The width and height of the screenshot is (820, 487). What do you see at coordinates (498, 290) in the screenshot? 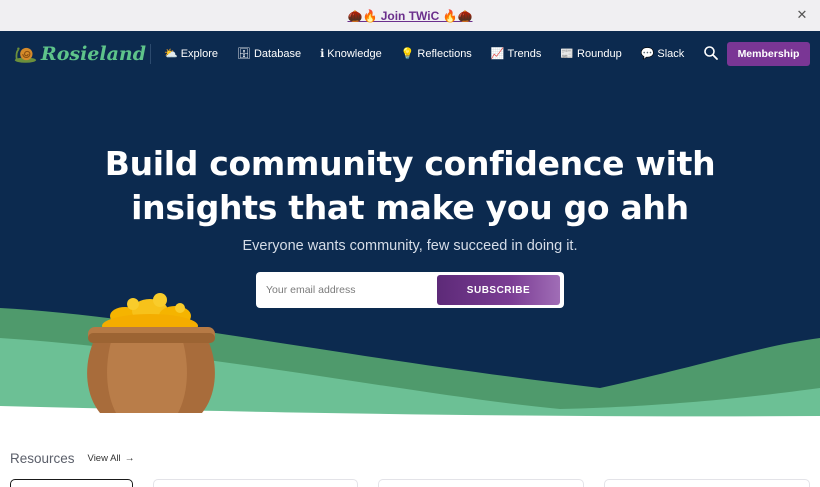
I see `subscribe-button: SUBSCRIBE` at bounding box center [498, 290].